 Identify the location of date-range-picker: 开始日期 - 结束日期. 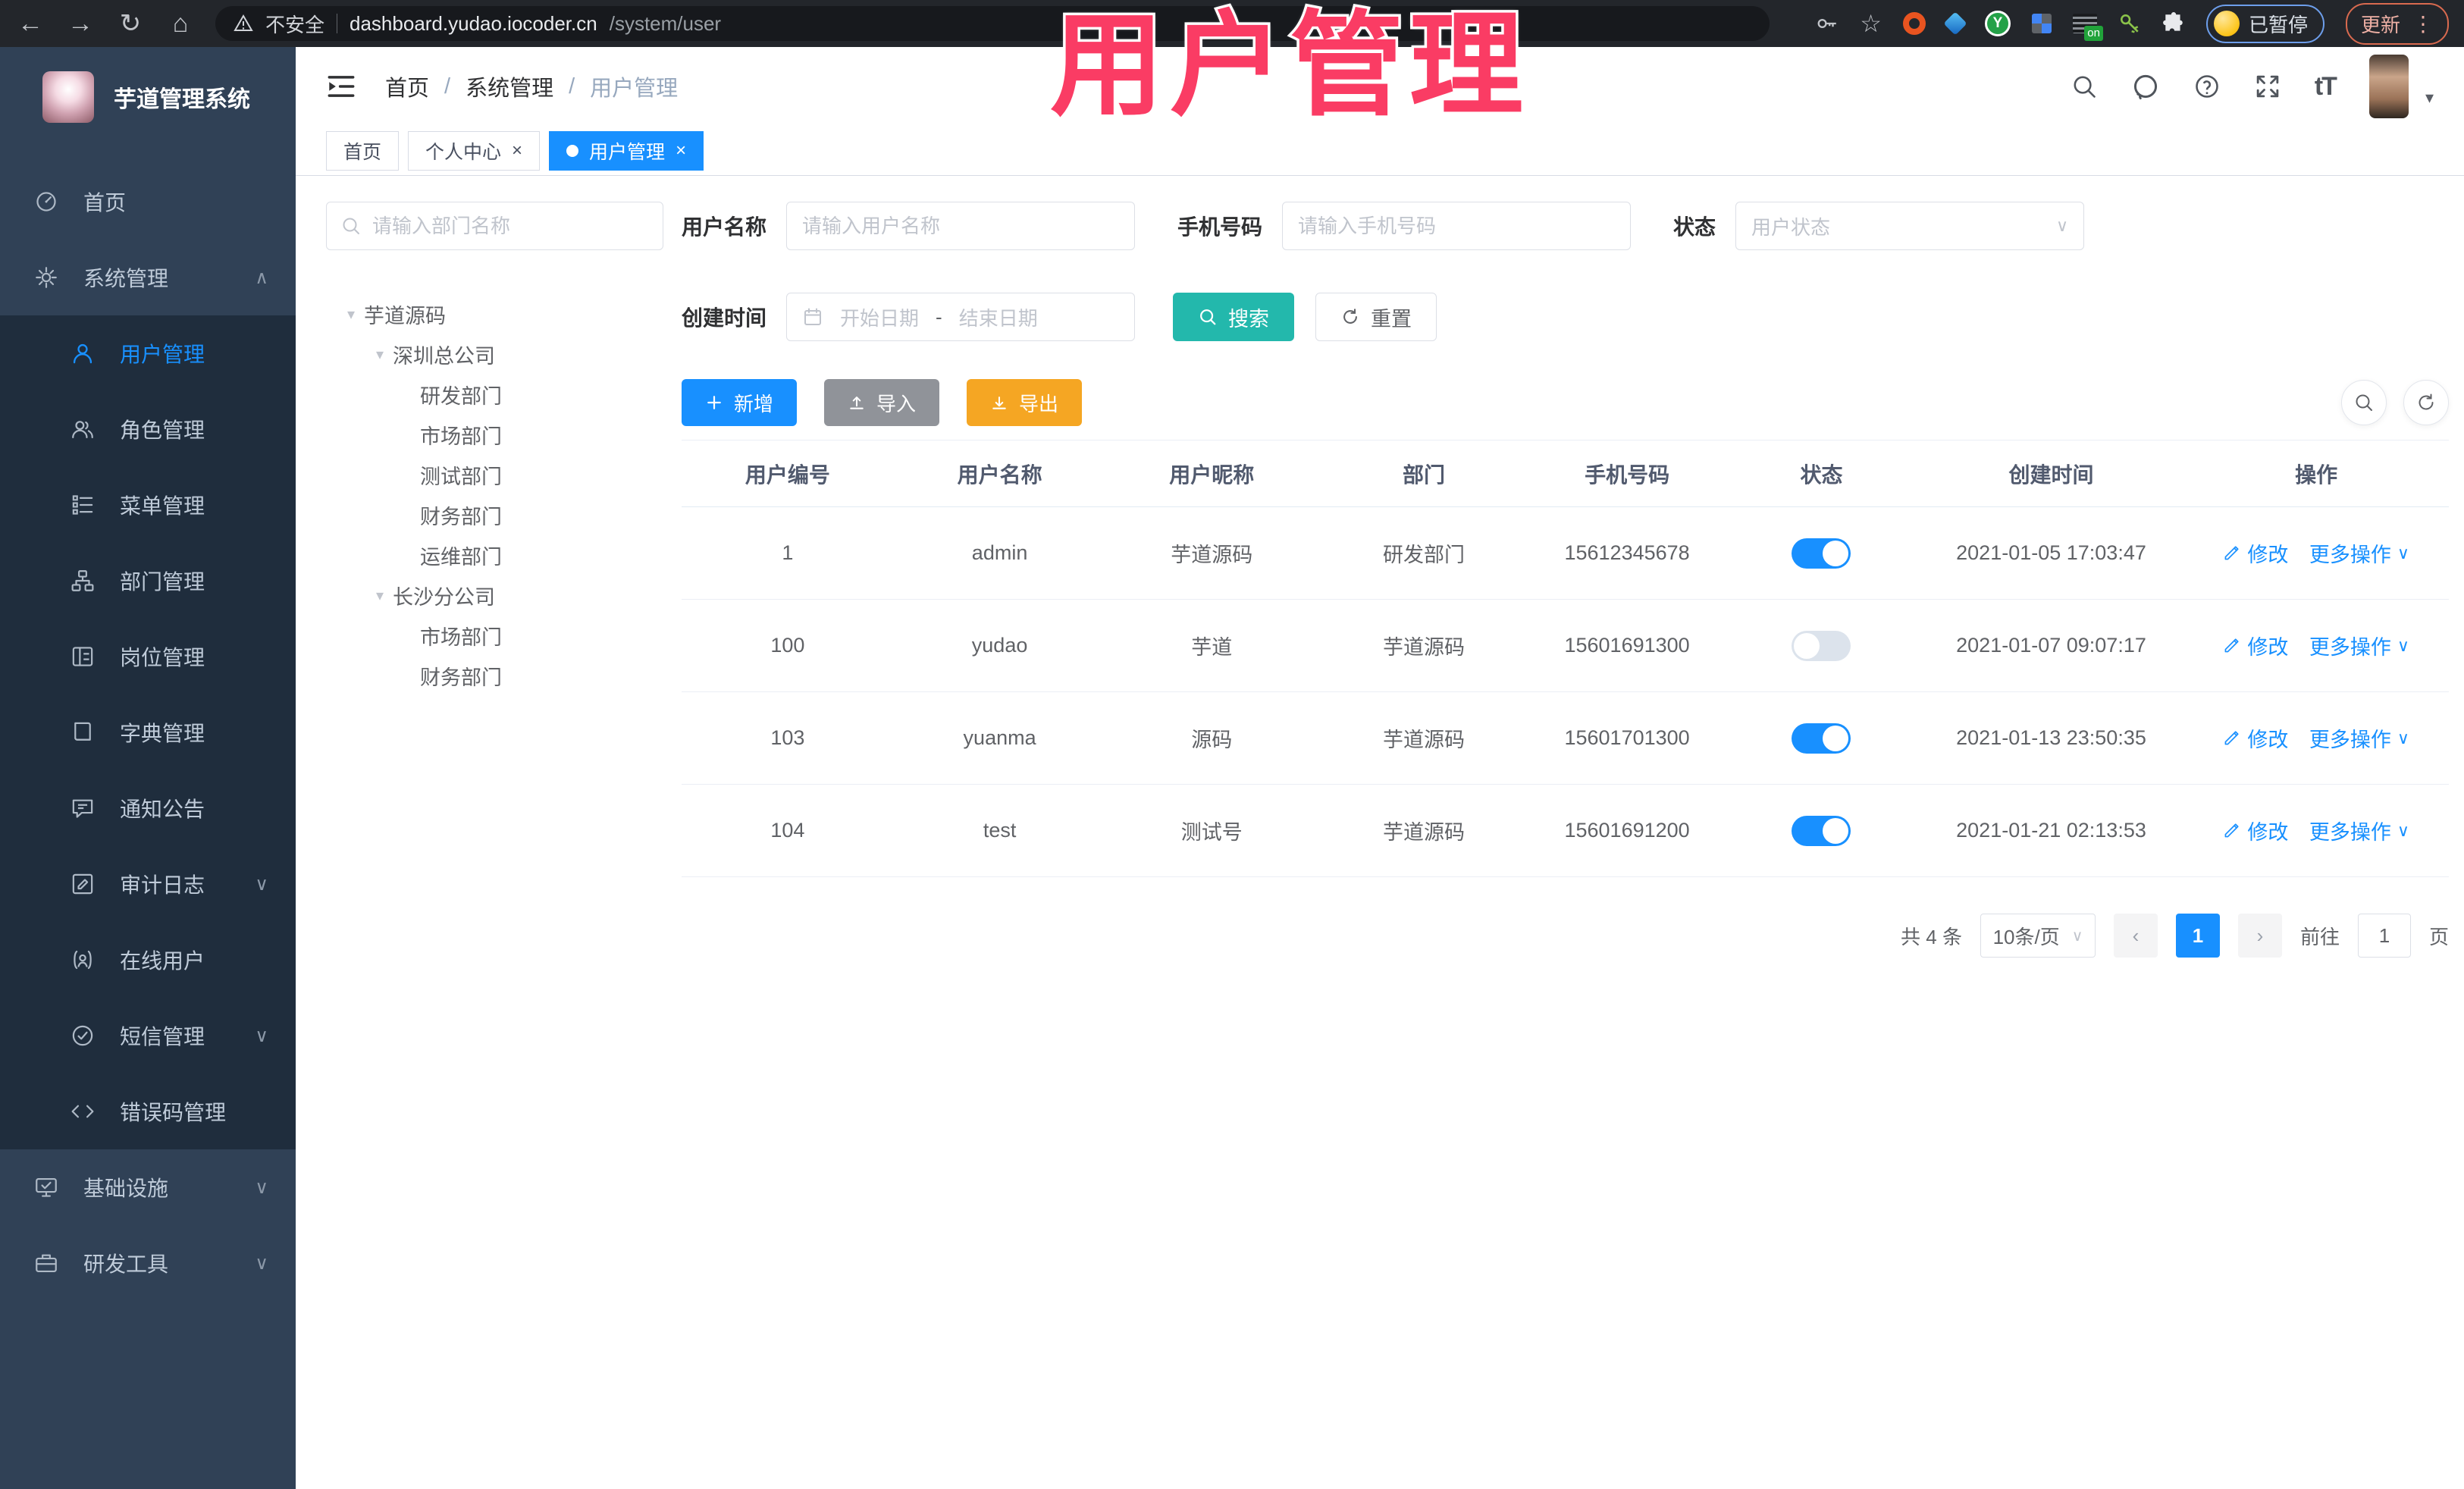
(961, 317).